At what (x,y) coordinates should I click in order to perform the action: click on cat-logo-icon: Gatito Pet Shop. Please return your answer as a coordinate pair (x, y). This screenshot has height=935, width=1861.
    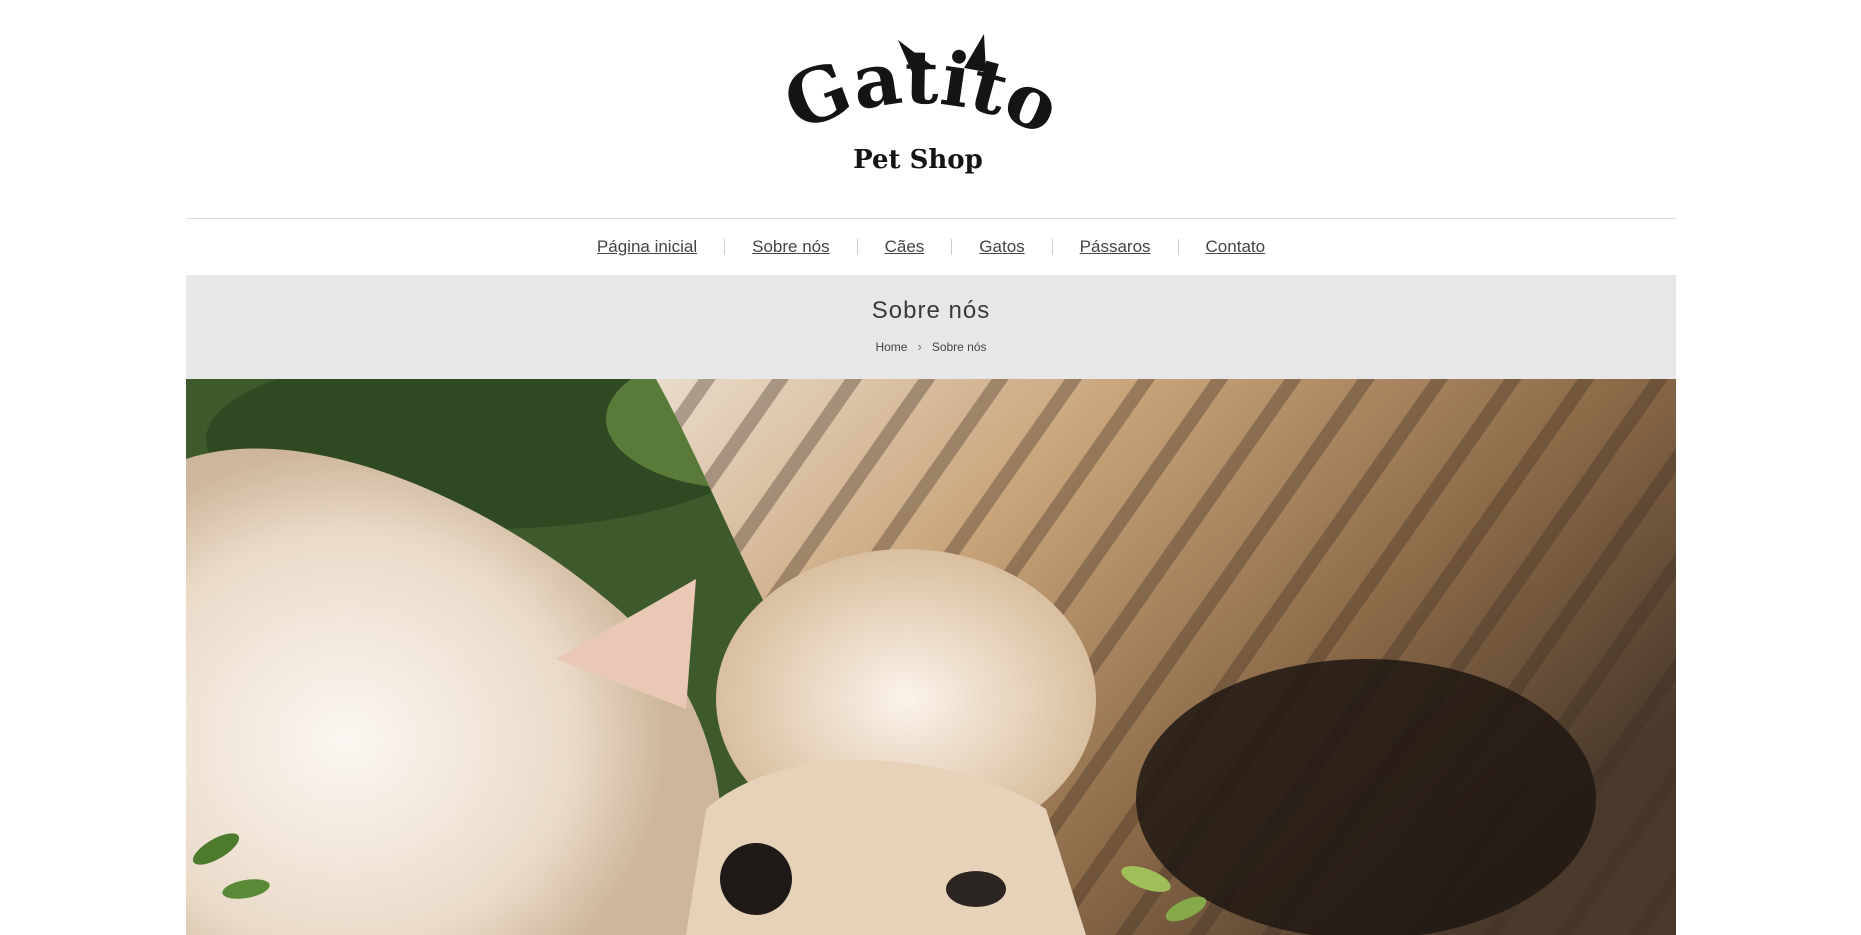
    Looking at the image, I should click on (921, 104).